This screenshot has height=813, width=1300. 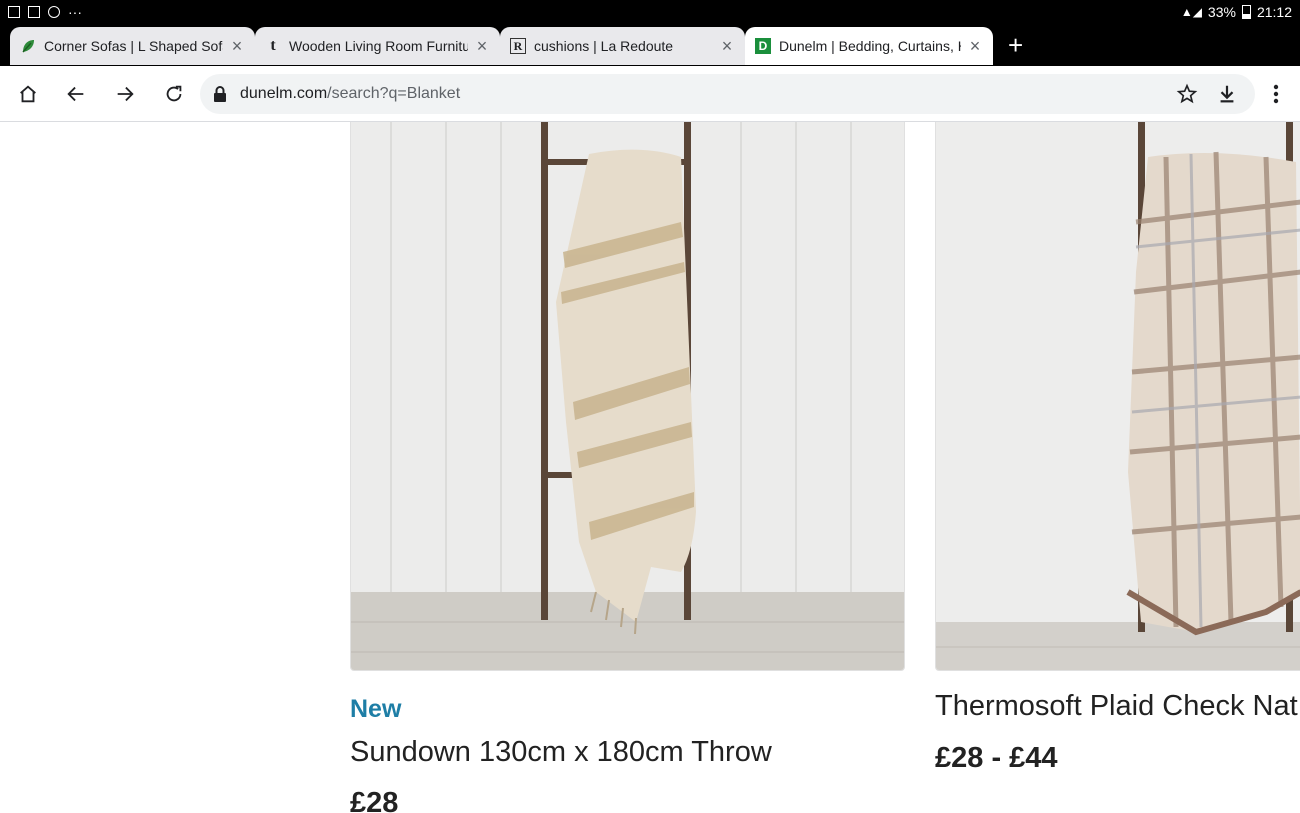 I want to click on tab-cushions: R cushions | La Redoute ×, so click(x=622, y=46).